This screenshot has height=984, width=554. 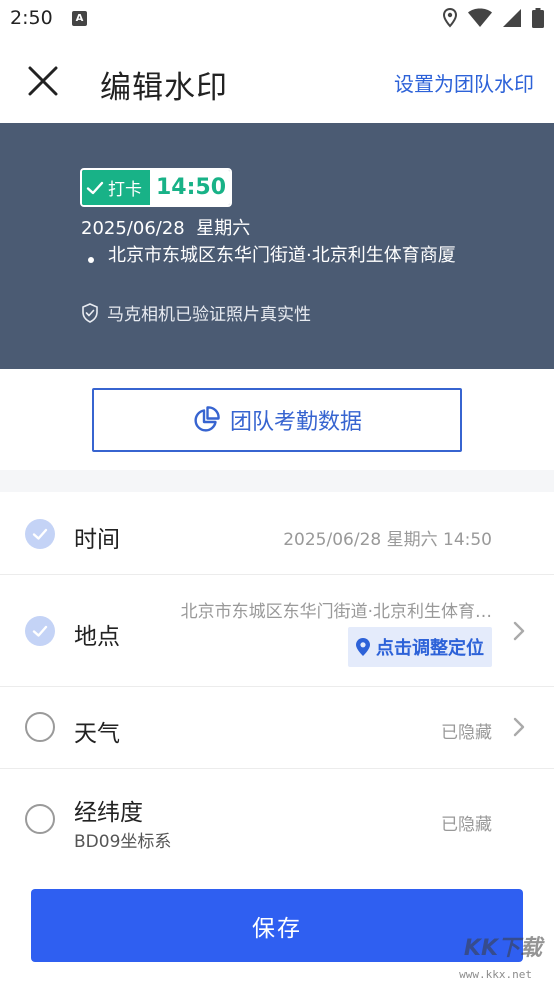 I want to click on row-label: 时间, so click(x=97, y=540).